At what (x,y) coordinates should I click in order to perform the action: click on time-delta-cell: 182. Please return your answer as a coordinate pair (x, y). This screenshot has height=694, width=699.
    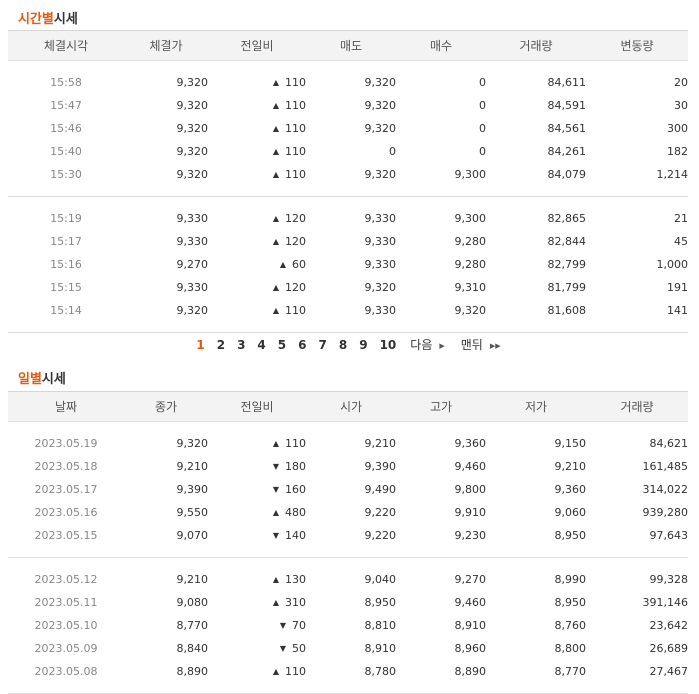
    Looking at the image, I should click on (677, 151).